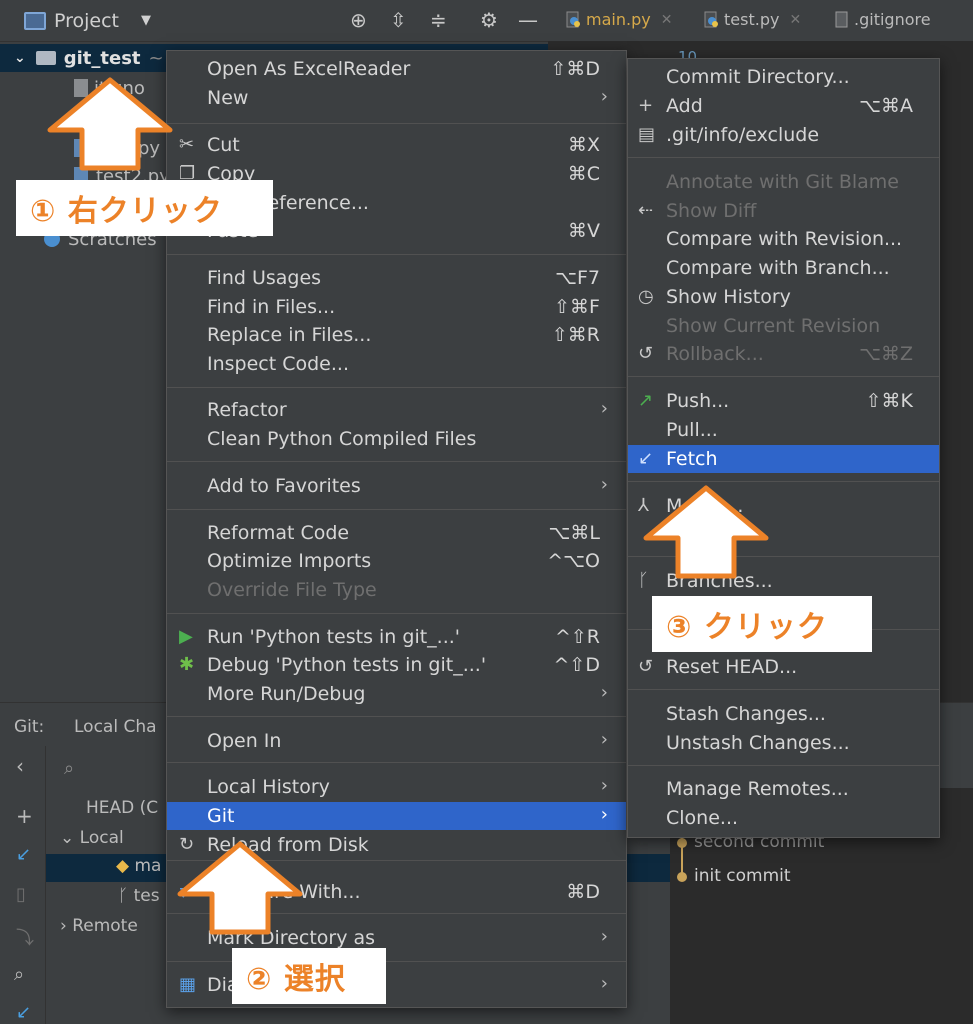  What do you see at coordinates (619, 19) in the screenshot?
I see `tab-main-py: main.py ✕` at bounding box center [619, 19].